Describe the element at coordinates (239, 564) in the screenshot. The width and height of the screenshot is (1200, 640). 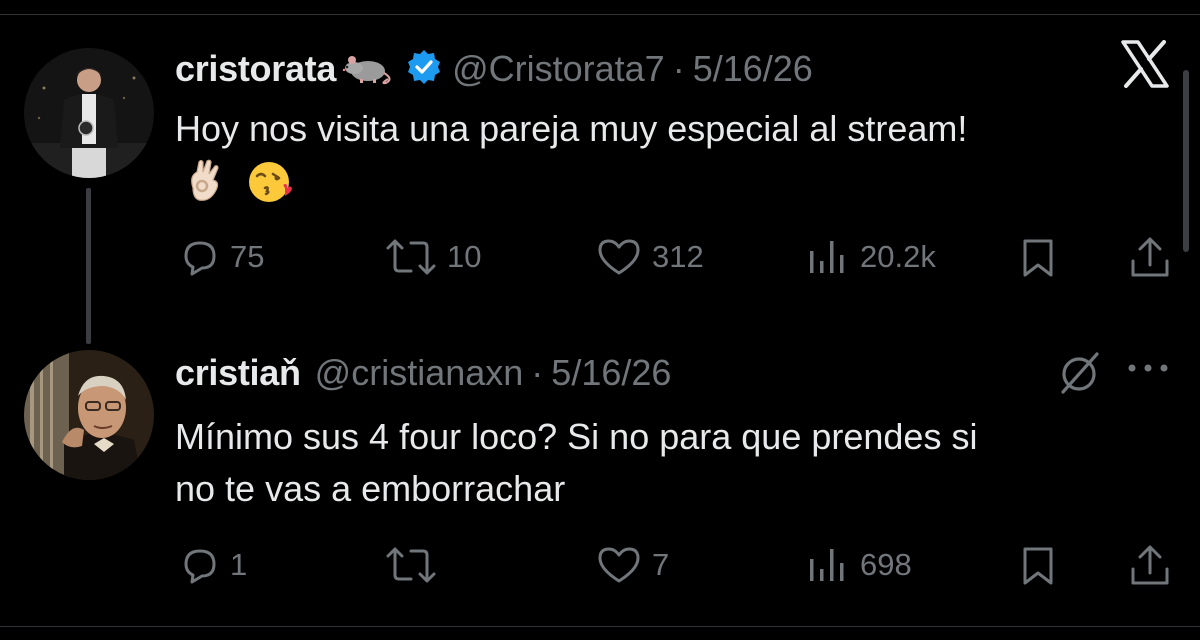
I see `reply-count: 1` at that location.